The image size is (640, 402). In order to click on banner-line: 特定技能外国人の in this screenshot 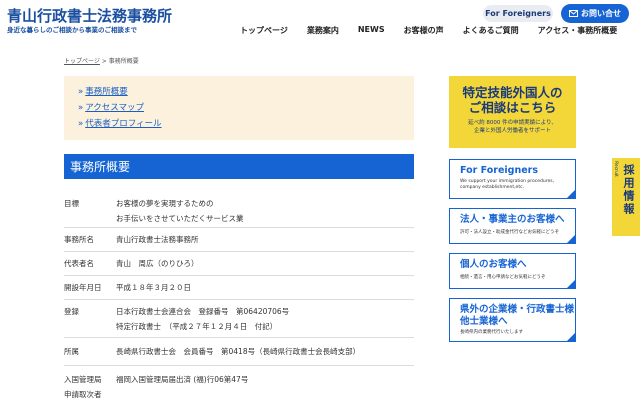, I will do `click(512, 92)`.